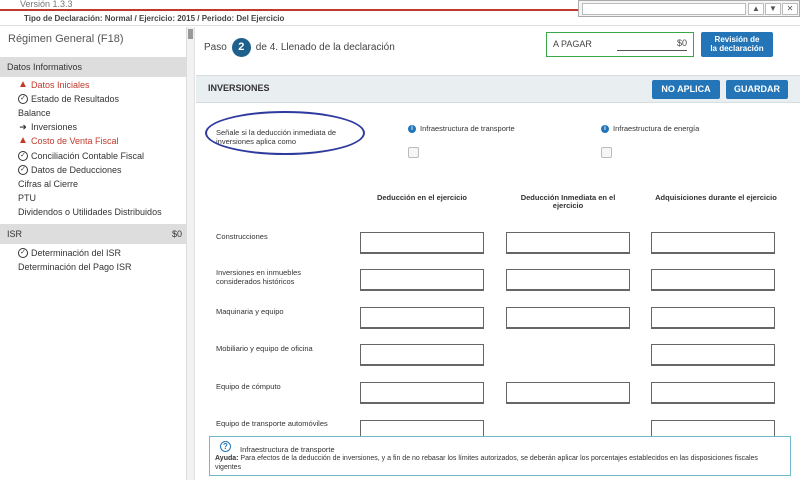 The width and height of the screenshot is (800, 480). Describe the element at coordinates (413, 152) in the screenshot. I see `checkbox-transporte` at that location.